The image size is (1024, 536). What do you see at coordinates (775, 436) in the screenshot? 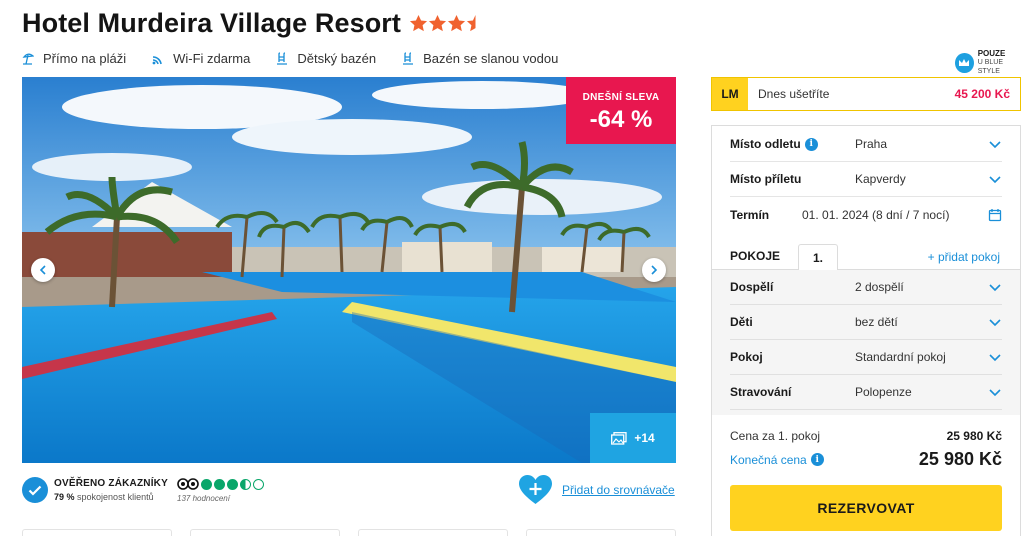
I see `room-price-label: Cena za 1. pokoj` at bounding box center [775, 436].